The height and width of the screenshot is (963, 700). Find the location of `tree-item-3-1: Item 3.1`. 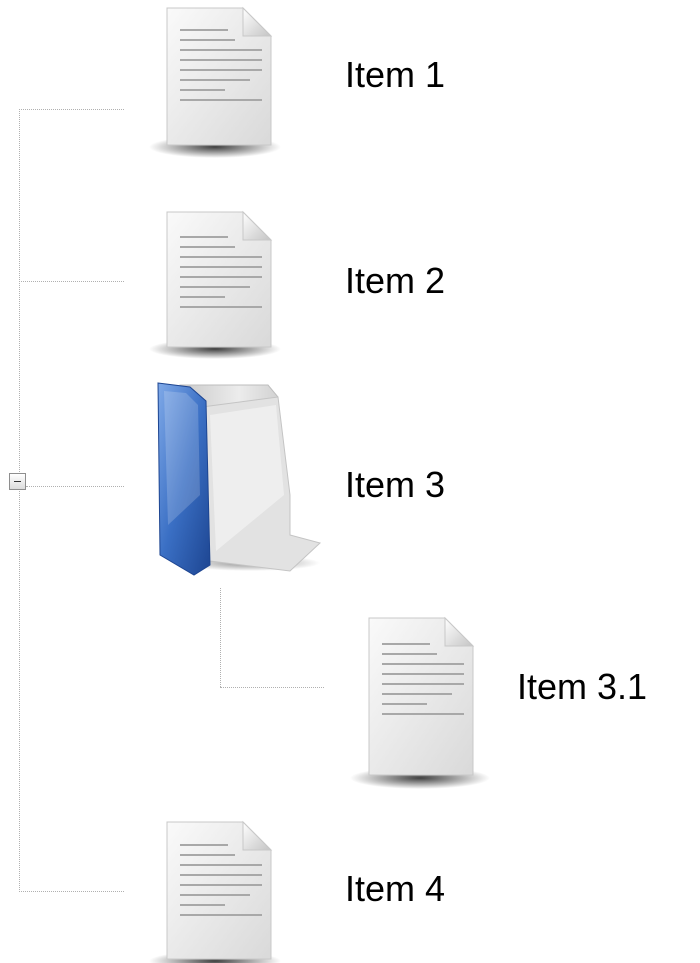

tree-item-3-1: Item 3.1 is located at coordinates (520, 700).